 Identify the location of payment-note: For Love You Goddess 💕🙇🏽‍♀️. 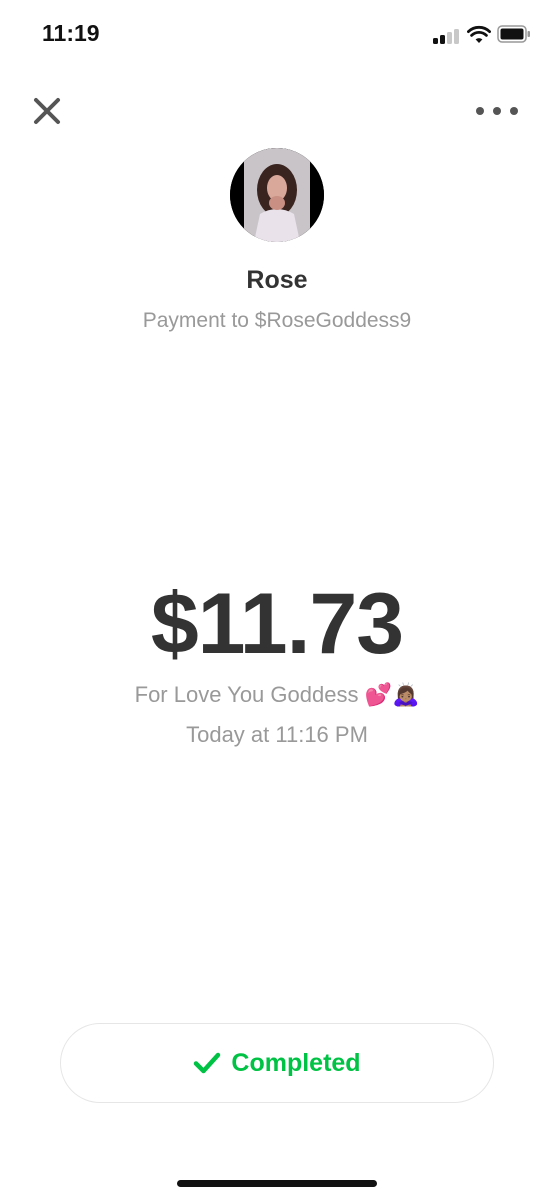
(277, 694).